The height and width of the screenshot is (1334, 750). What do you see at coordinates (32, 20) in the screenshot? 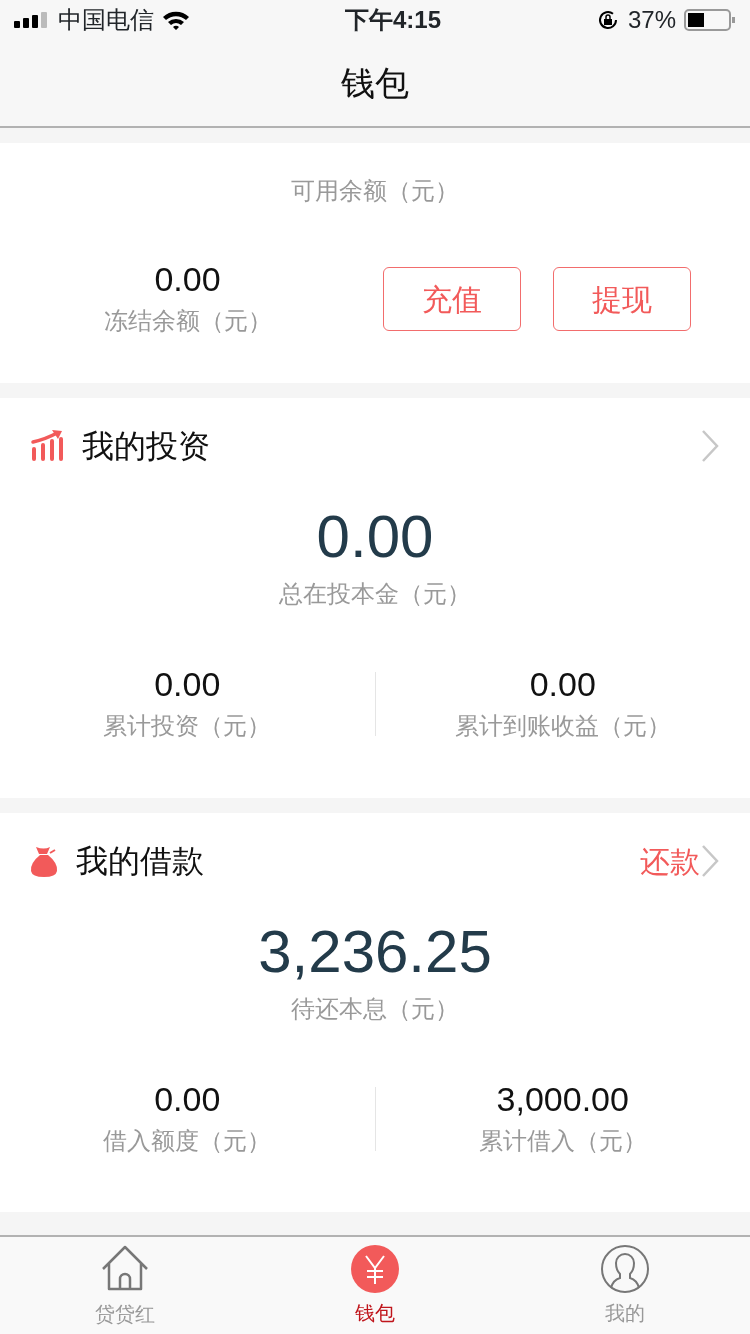
I see `signal-icon` at bounding box center [32, 20].